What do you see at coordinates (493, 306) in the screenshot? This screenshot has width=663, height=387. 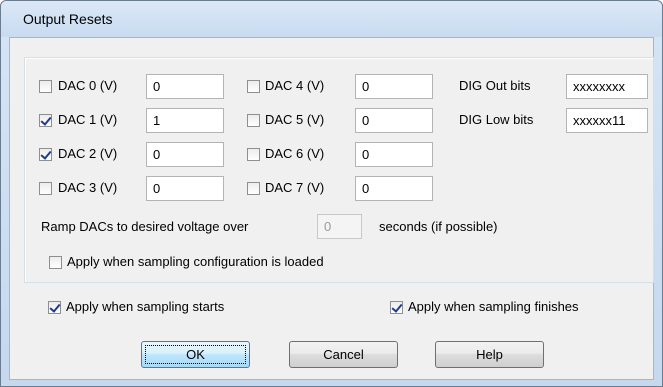 I see `apply-sampling-finishes-label: Apply when sampling finishes` at bounding box center [493, 306].